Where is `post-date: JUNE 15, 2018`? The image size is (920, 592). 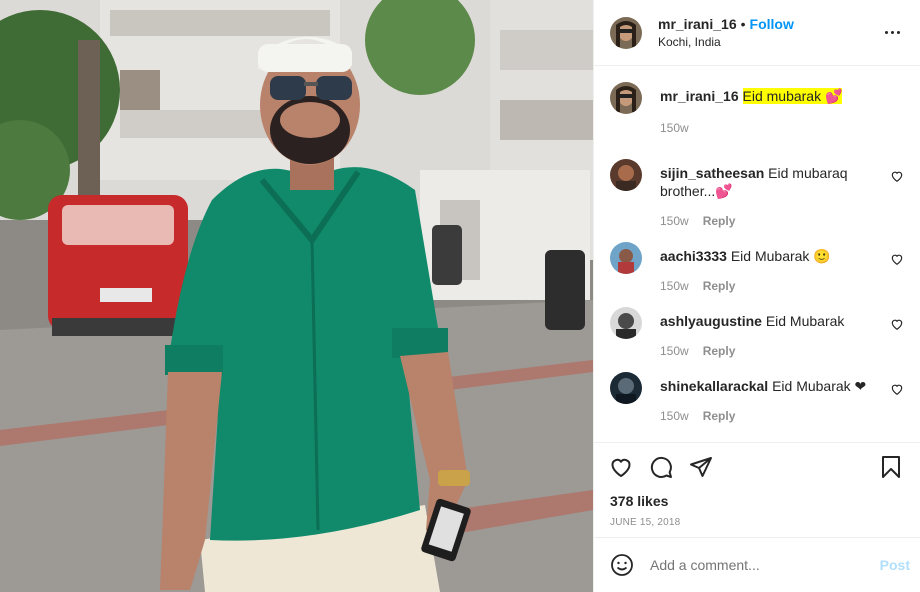 post-date: JUNE 15, 2018 is located at coordinates (645, 522).